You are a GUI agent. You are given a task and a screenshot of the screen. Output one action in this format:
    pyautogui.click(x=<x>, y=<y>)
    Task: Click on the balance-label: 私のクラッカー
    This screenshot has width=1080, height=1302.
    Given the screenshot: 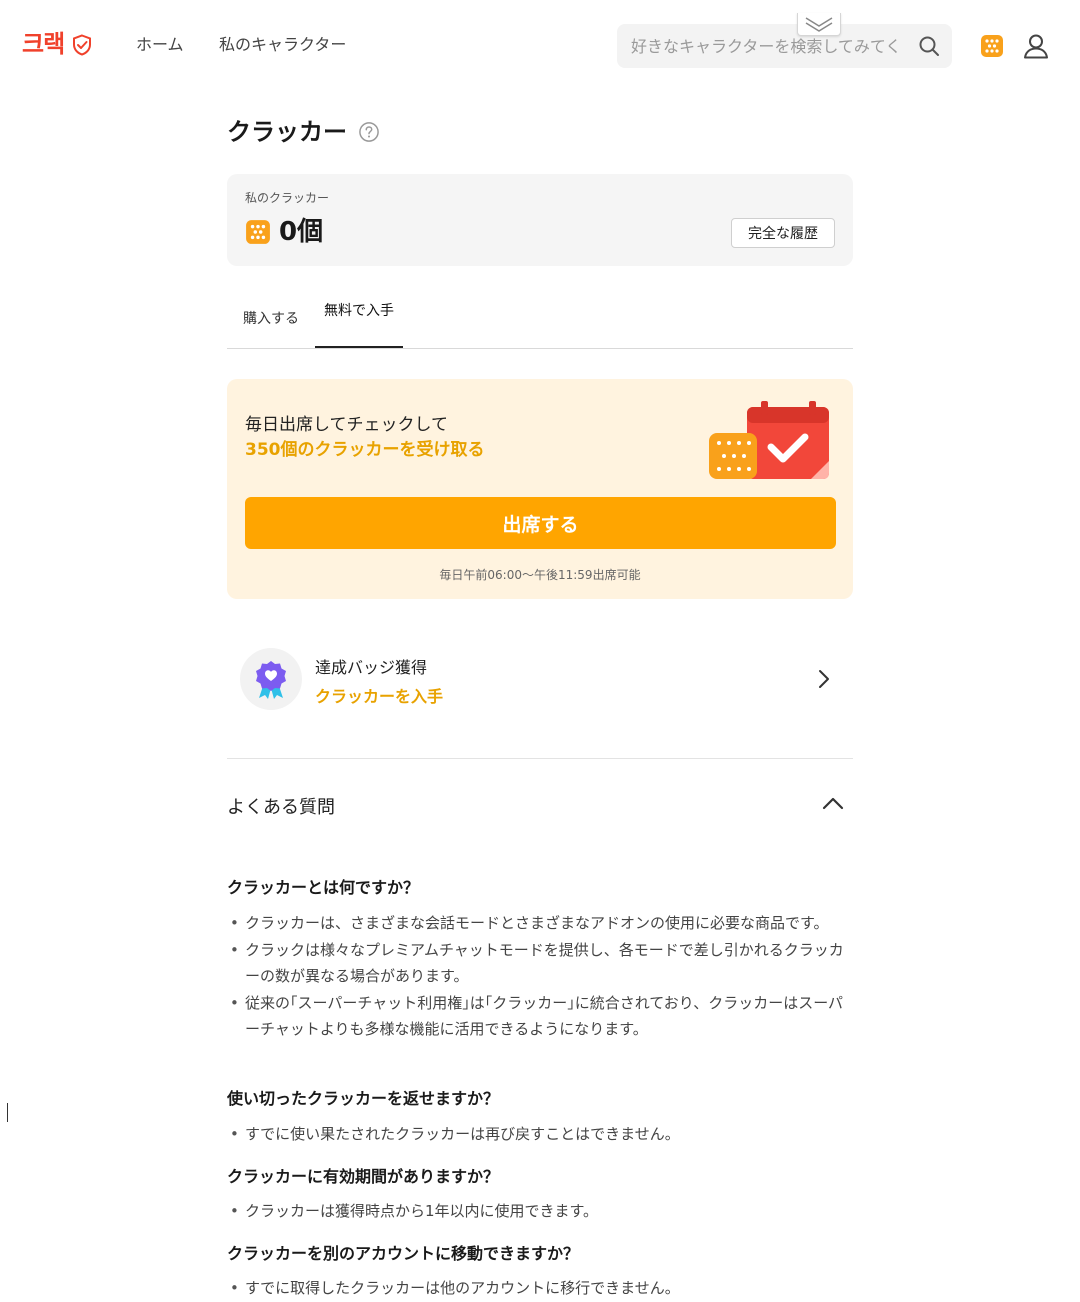 What is the action you would take?
    pyautogui.click(x=287, y=198)
    